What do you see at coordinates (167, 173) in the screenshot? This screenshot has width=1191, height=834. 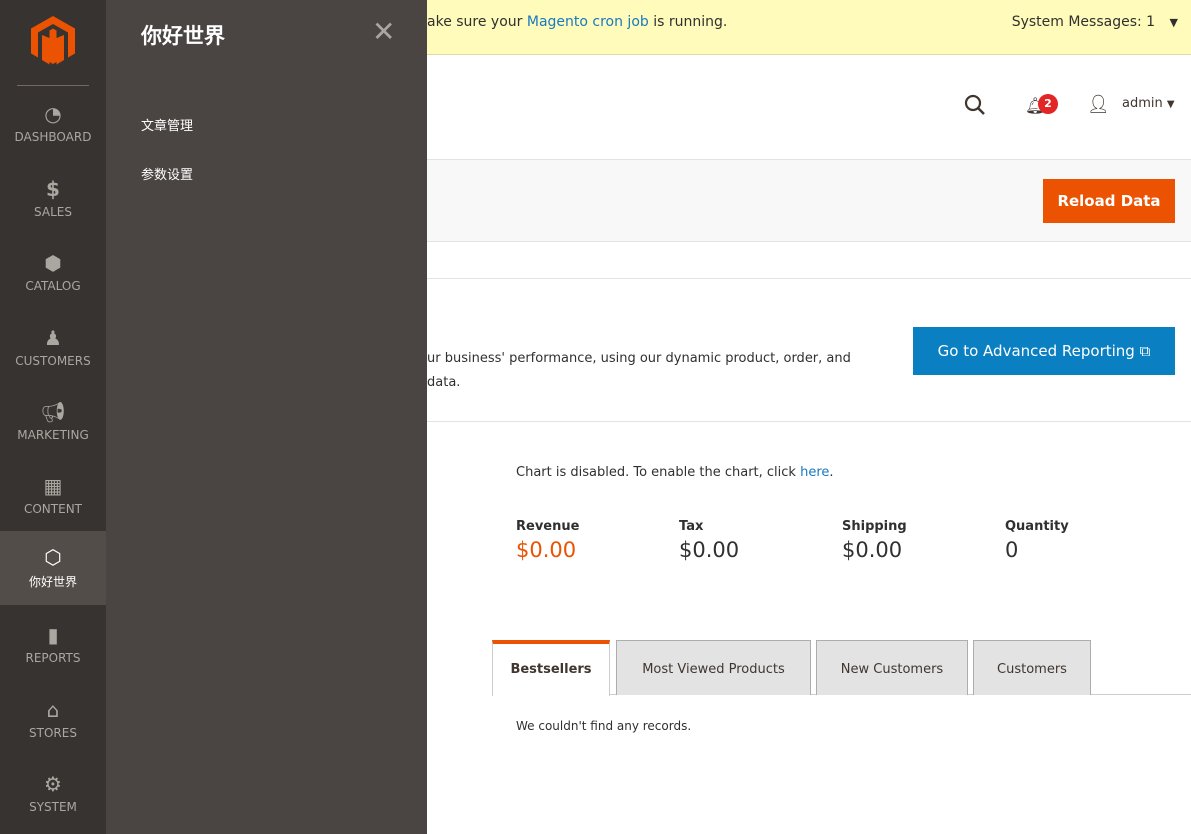 I see `submenu-item-settings: 参数设置` at bounding box center [167, 173].